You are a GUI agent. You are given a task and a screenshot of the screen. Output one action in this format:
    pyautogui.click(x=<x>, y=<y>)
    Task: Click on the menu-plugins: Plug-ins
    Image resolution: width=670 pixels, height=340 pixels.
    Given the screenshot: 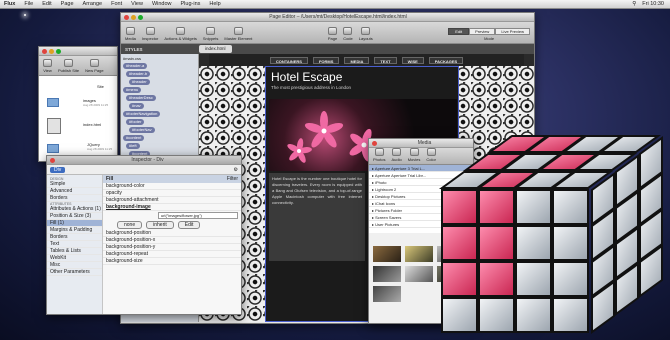 What is the action you would take?
    pyautogui.click(x=191, y=4)
    